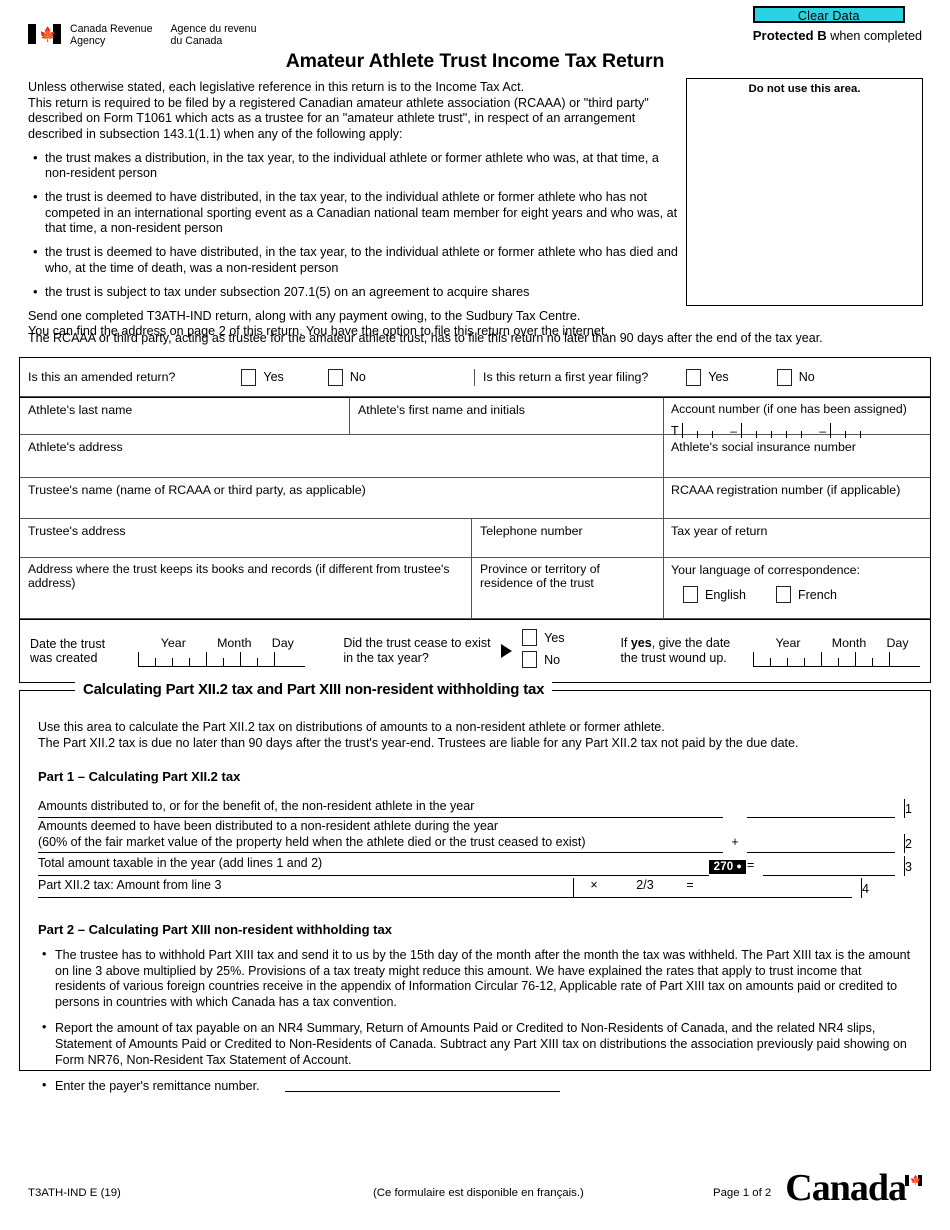 The width and height of the screenshot is (950, 1230). I want to click on amended-return-question: Is this an amended return?, so click(102, 377).